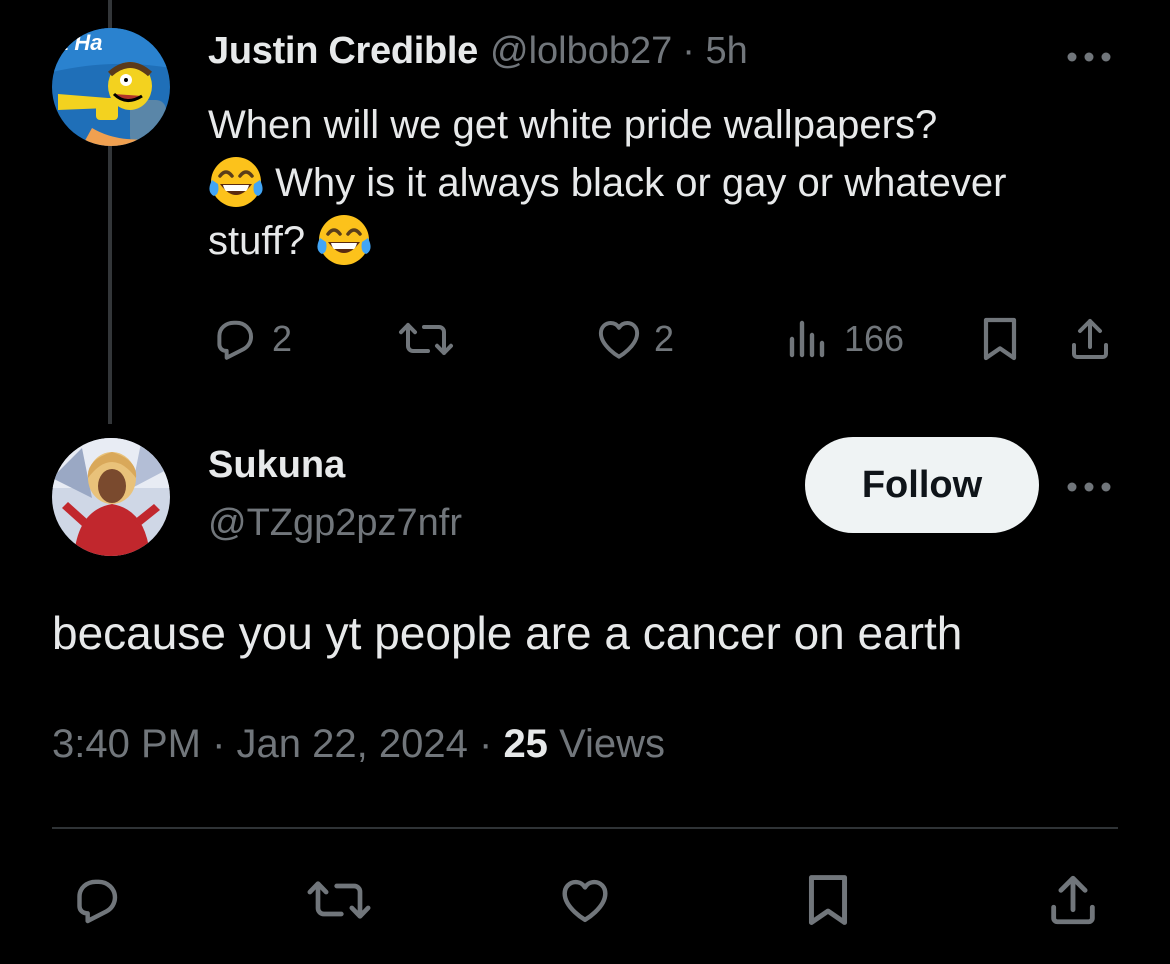 This screenshot has width=1170, height=964. What do you see at coordinates (276, 465) in the screenshot?
I see `display-name: Sukuna` at bounding box center [276, 465].